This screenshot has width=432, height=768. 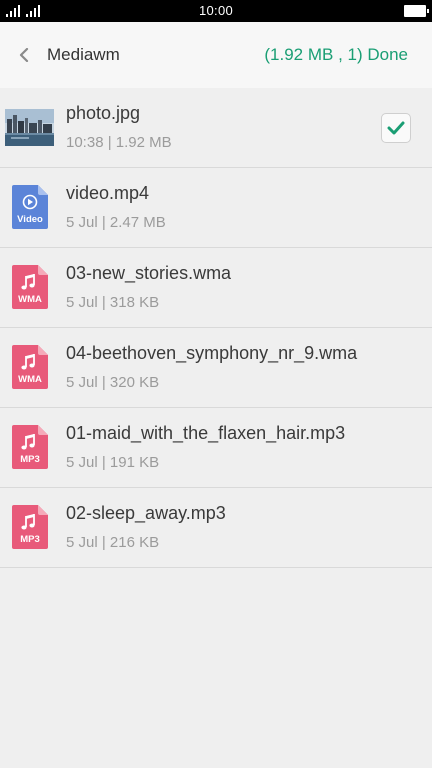 What do you see at coordinates (216, 128) in the screenshot?
I see `file-row-photo-jpg: photo.jpg 10:38 | 1.92 MB` at bounding box center [216, 128].